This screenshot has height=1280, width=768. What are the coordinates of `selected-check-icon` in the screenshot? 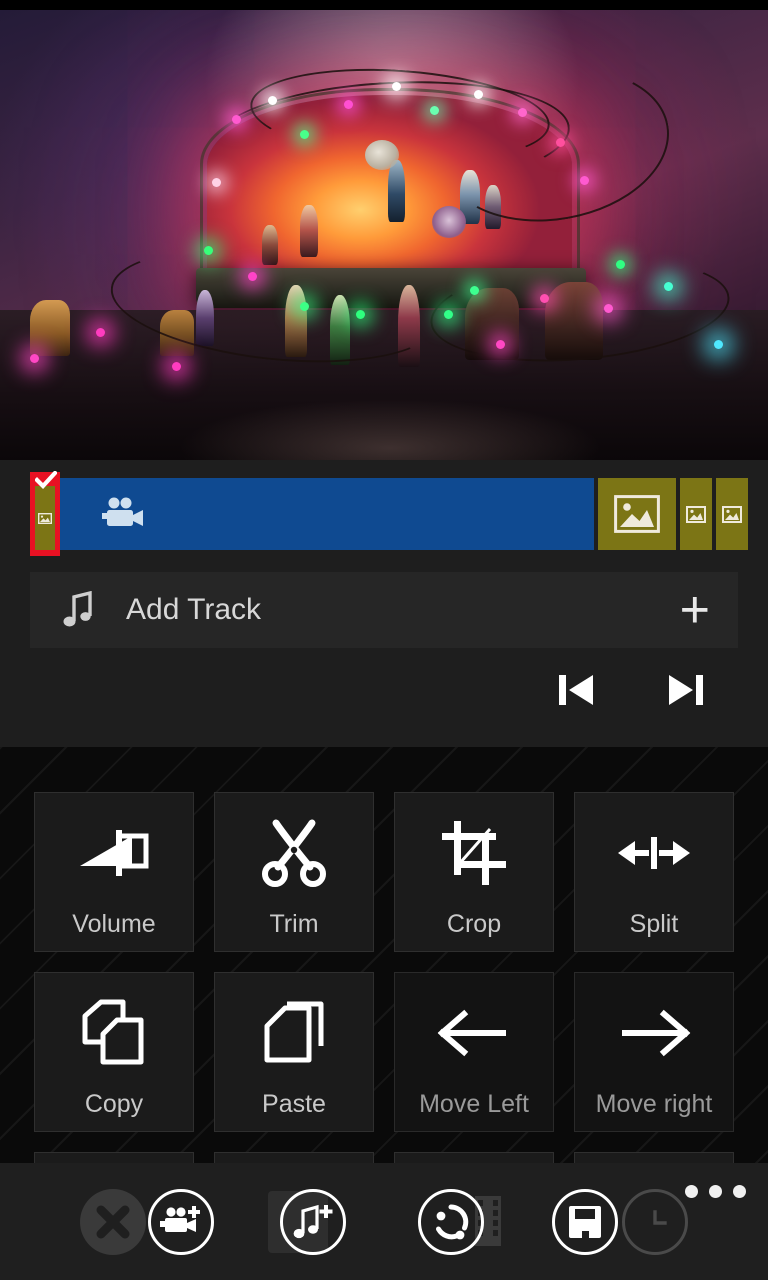 It's located at (46, 480).